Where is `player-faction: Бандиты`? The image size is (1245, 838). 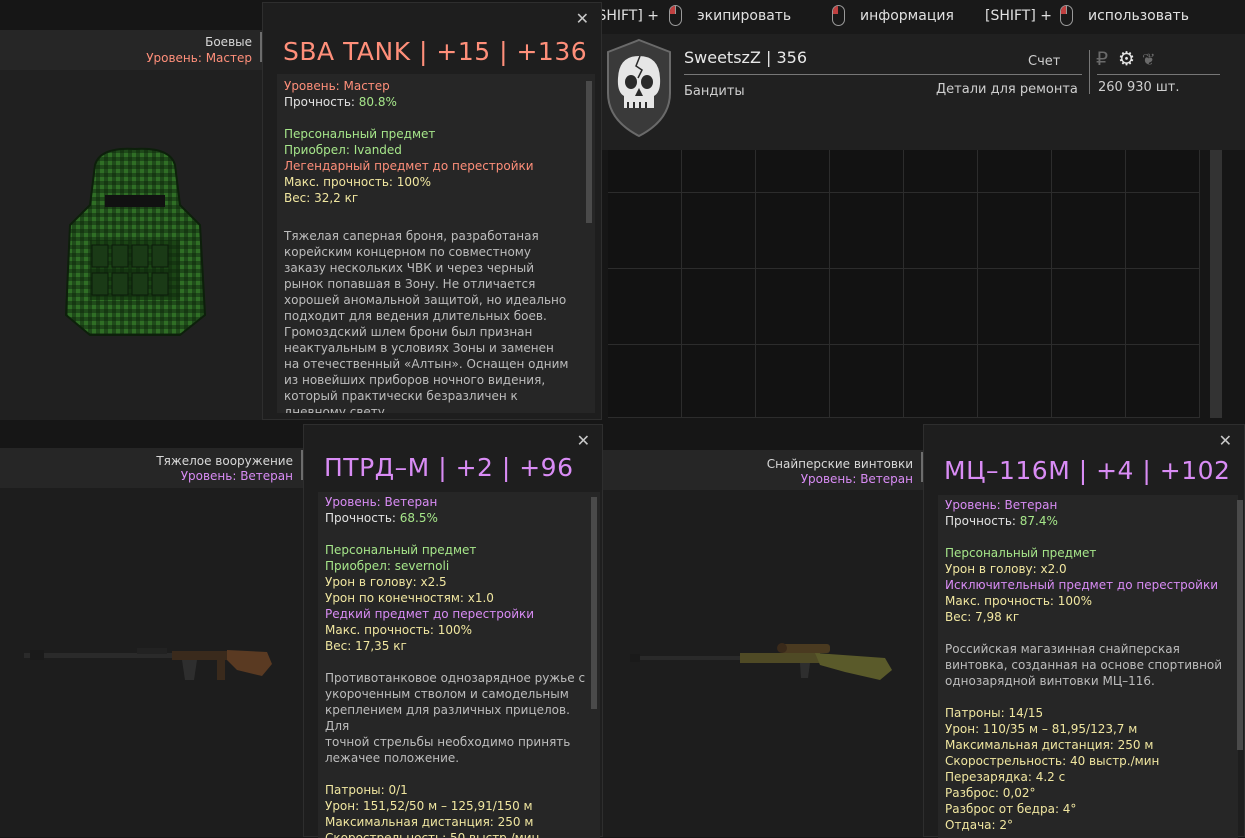 player-faction: Бандиты is located at coordinates (714, 91).